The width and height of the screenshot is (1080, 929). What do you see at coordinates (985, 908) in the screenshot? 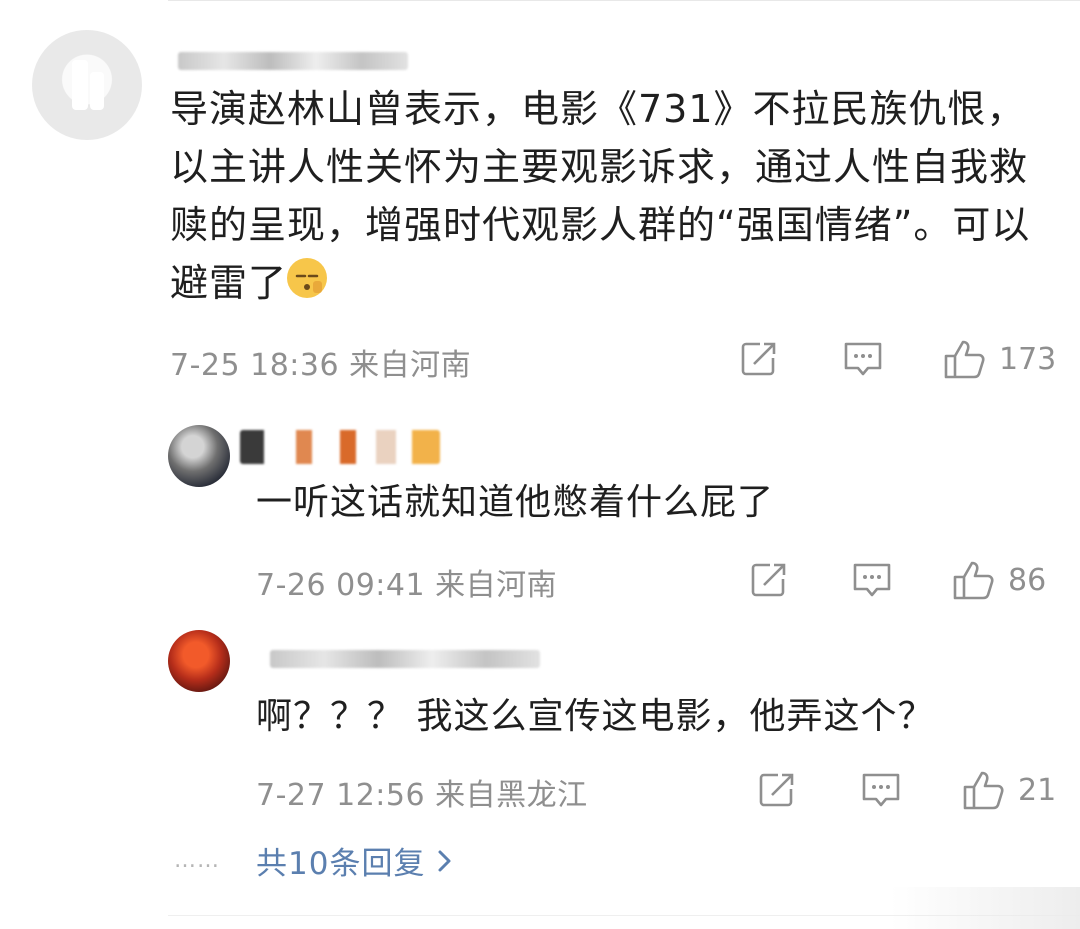
I see `watermark-logo` at bounding box center [985, 908].